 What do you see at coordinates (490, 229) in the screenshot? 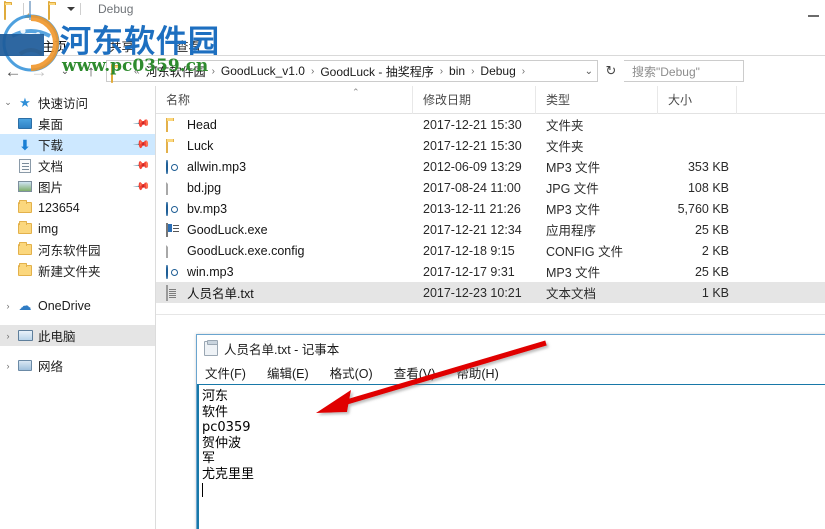
I see `table-row: GoodLuck.exe 2017-12-21 12:34 应用程序 25 KB` at bounding box center [490, 229].